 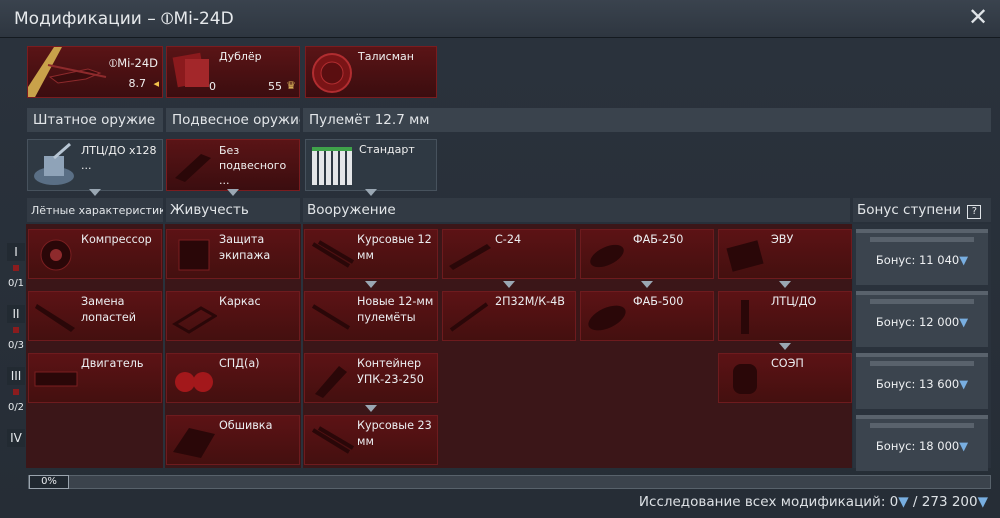 I want to click on mod-compressor: Компрессор, so click(x=95, y=254).